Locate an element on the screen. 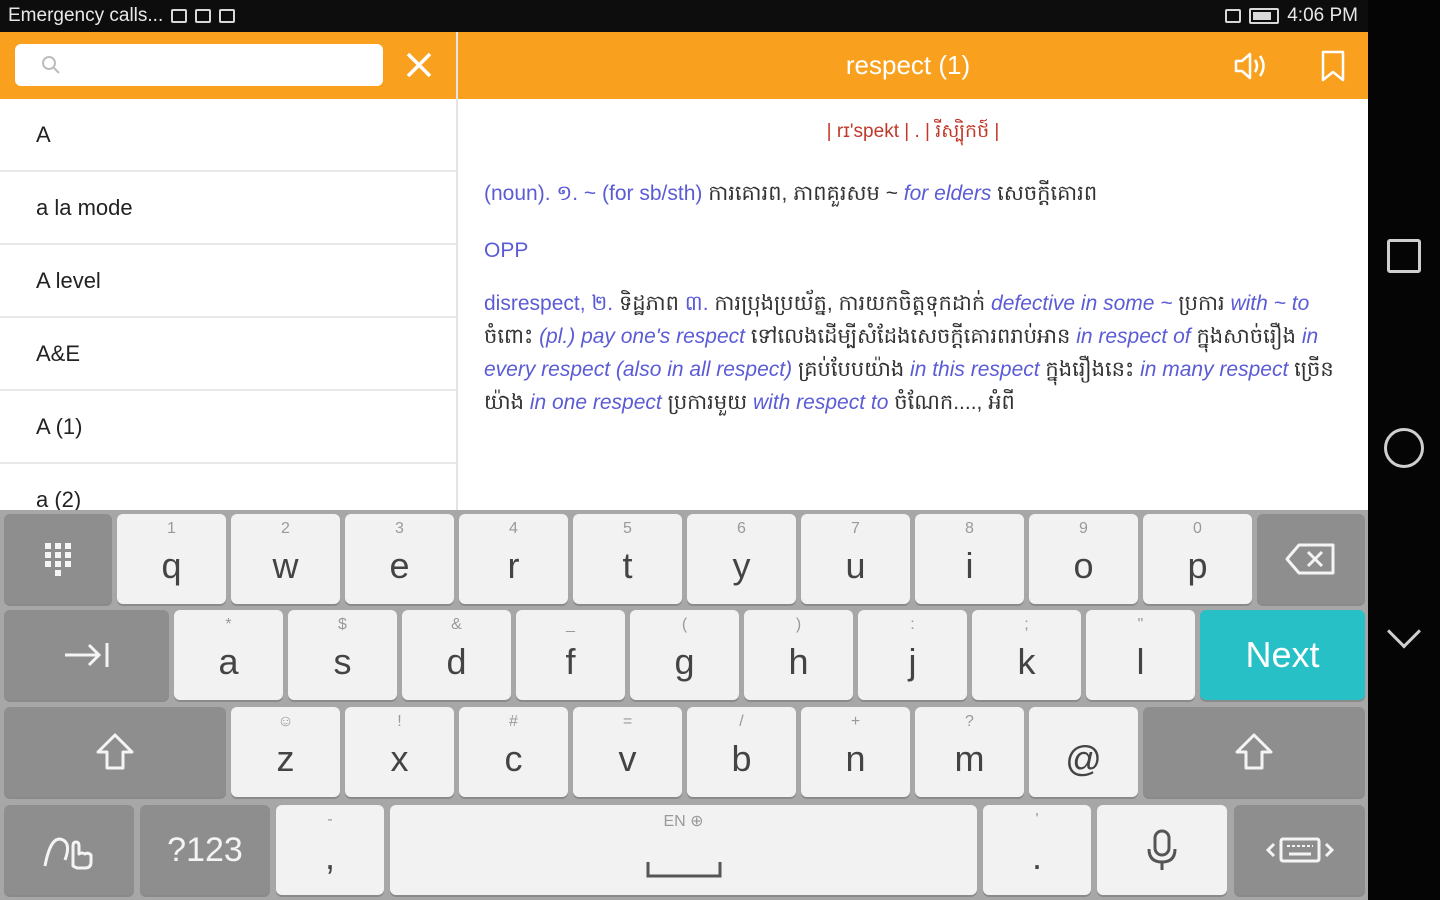 Image resolution: width=1440 pixels, height=900 pixels. key-hint: 4 is located at coordinates (513, 528).